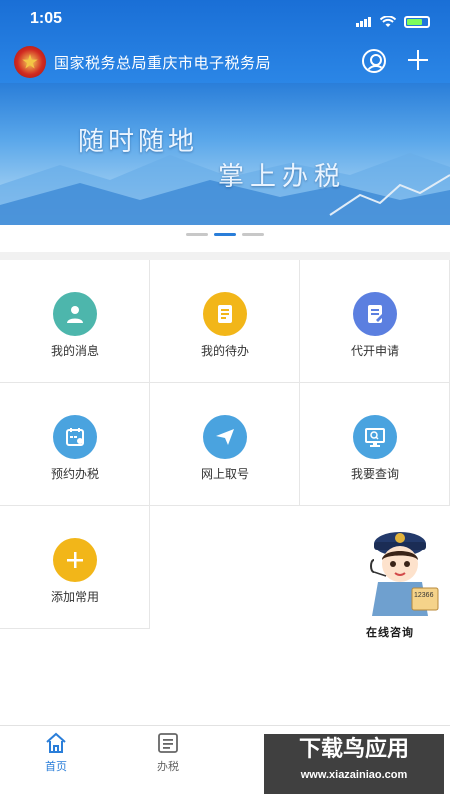 The image size is (450, 800). I want to click on banner-slogan-2: 掌上办税, so click(282, 177).